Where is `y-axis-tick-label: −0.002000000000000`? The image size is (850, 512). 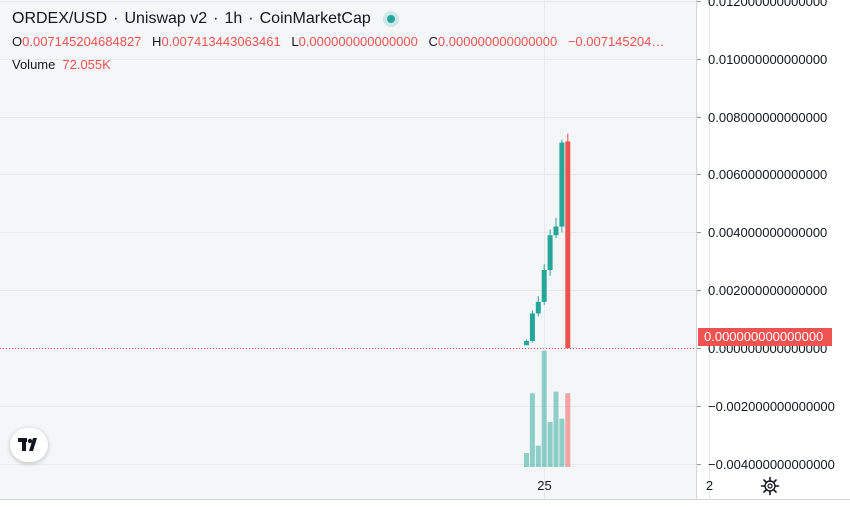 y-axis-tick-label: −0.002000000000000 is located at coordinates (771, 406).